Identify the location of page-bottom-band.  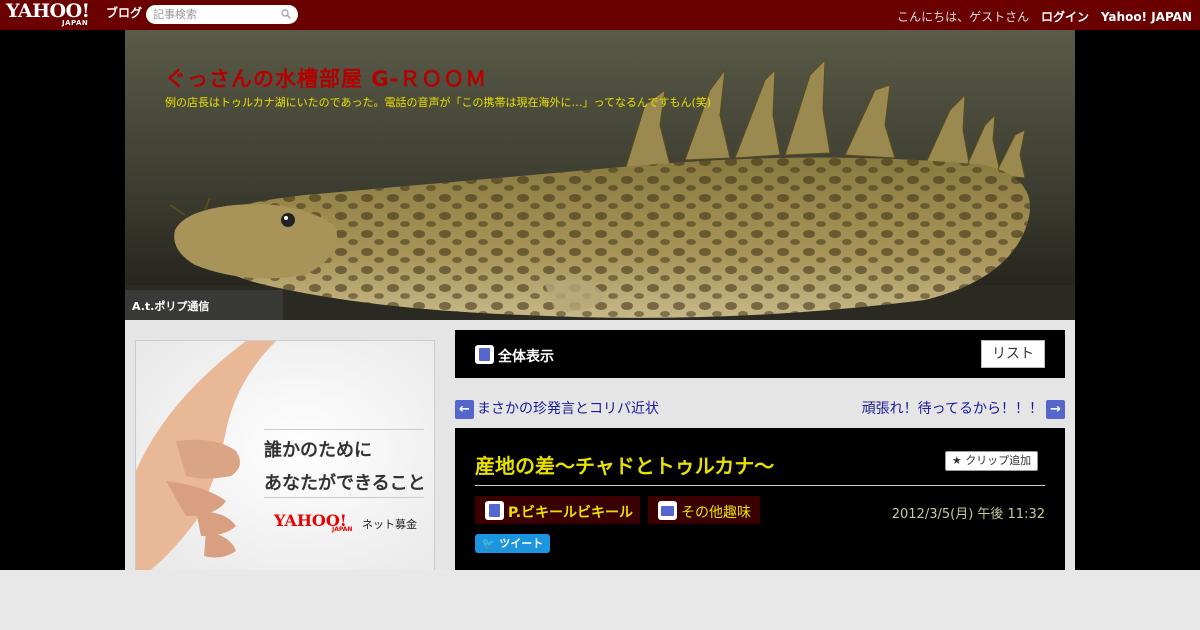
(600, 600).